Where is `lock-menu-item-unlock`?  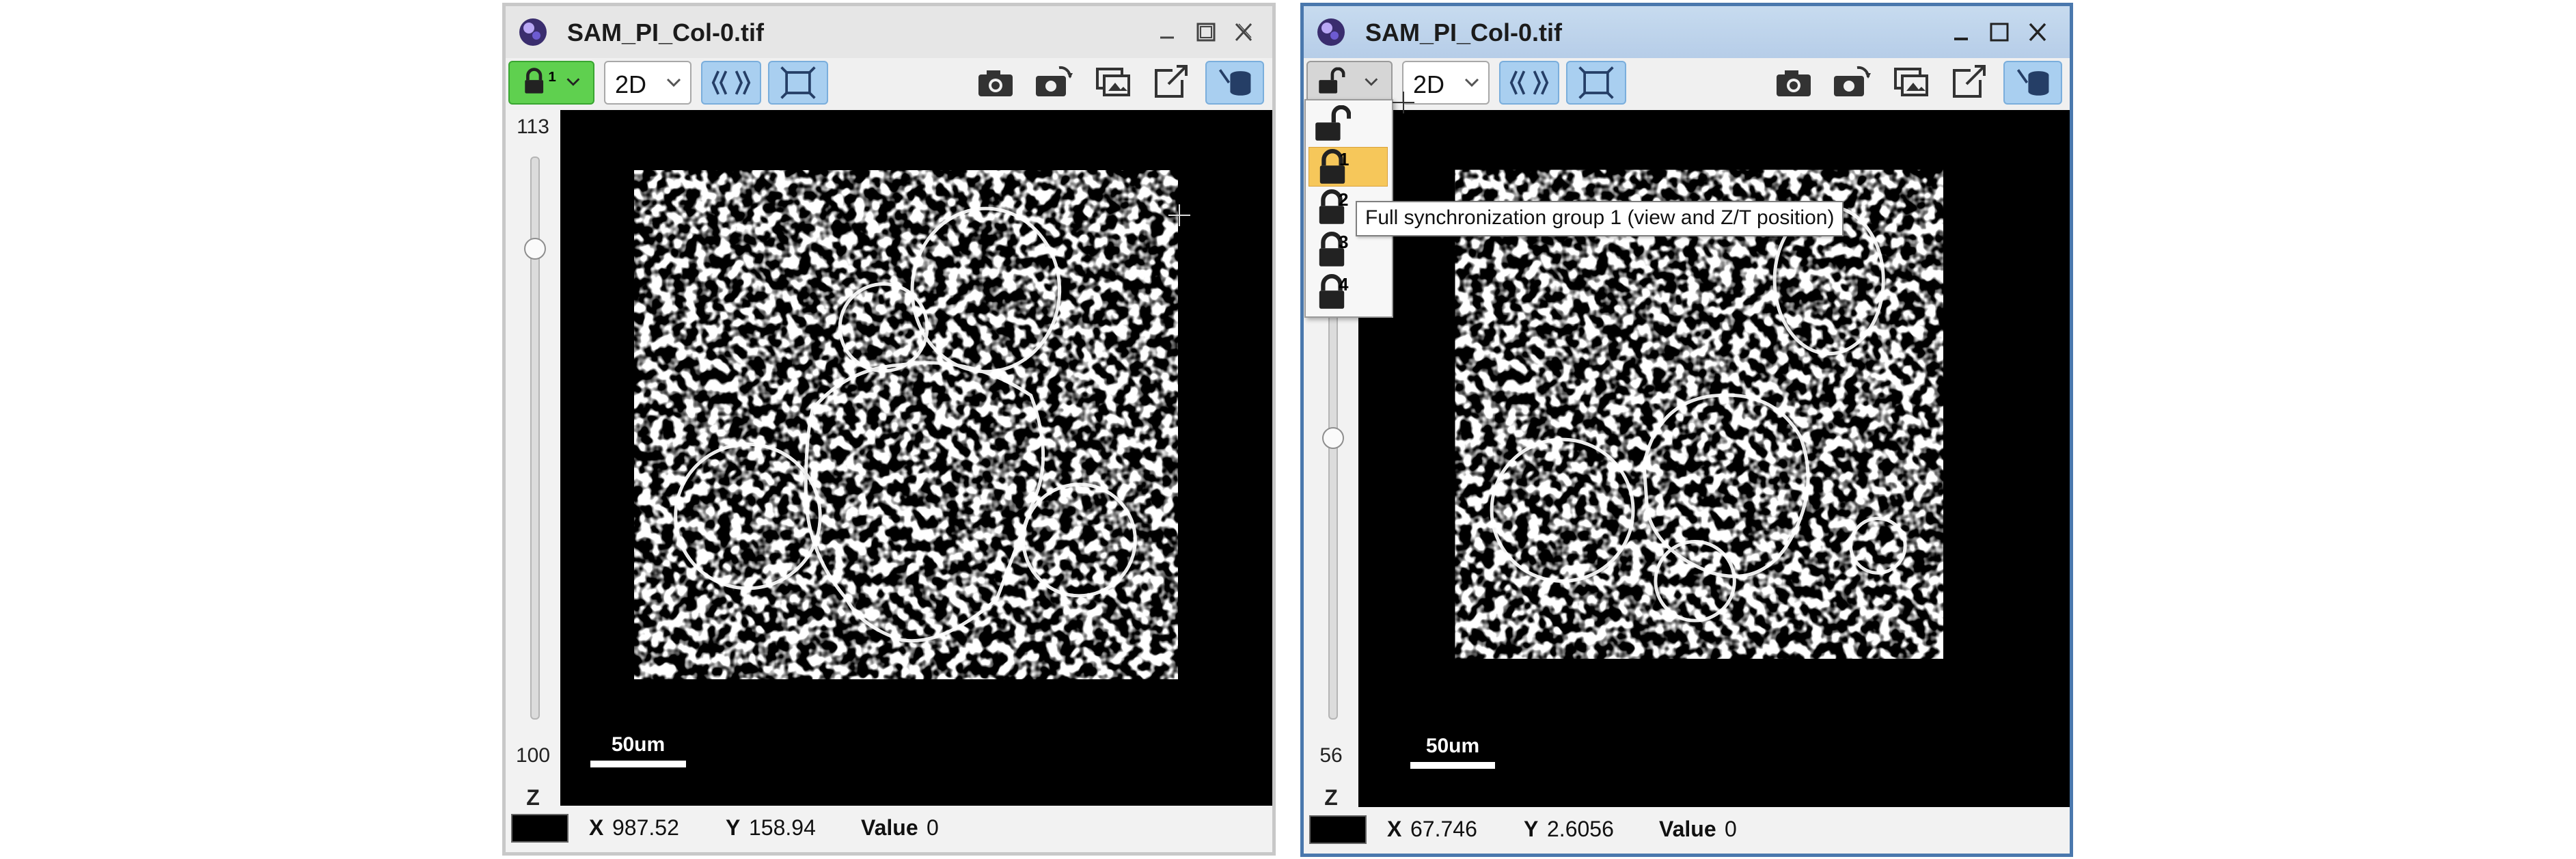 lock-menu-item-unlock is located at coordinates (1348, 124).